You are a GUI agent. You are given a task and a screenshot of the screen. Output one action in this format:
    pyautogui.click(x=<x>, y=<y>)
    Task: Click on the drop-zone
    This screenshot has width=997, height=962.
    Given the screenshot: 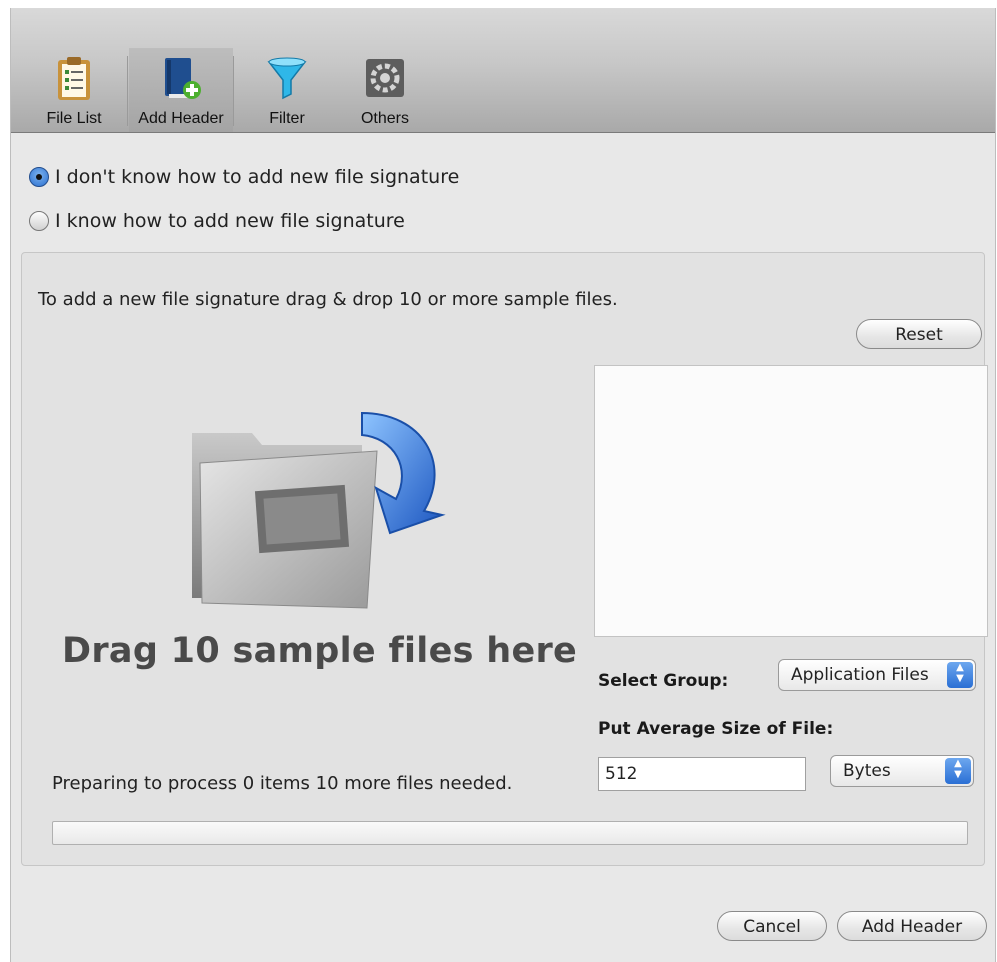 What is the action you would take?
    pyautogui.click(x=307, y=518)
    